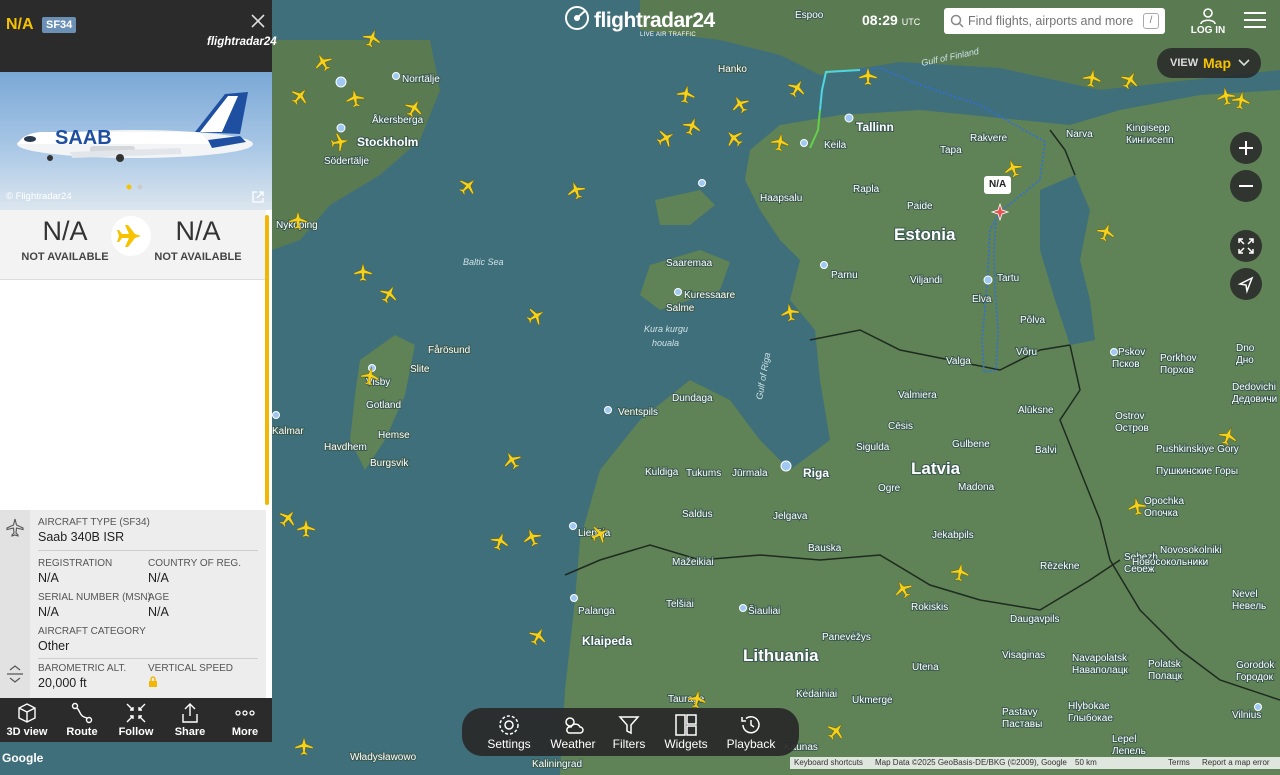 The width and height of the screenshot is (1280, 775). What do you see at coordinates (22, 758) in the screenshot?
I see `google-logo: Google` at bounding box center [22, 758].